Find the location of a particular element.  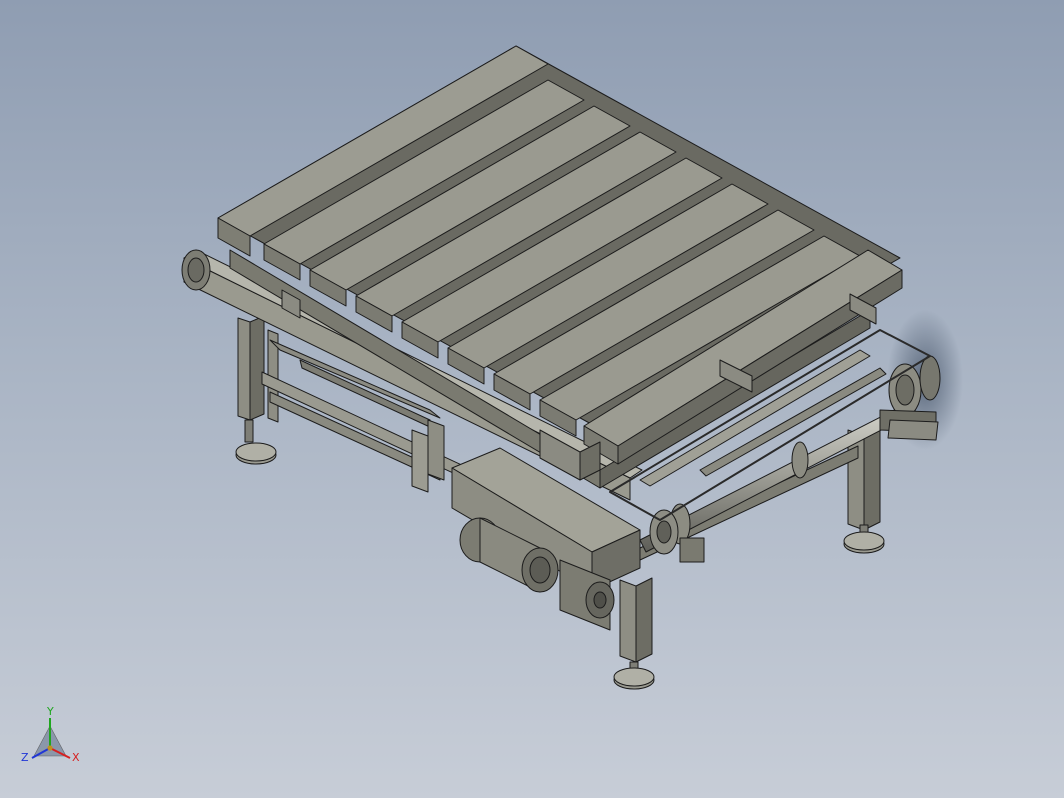

triad-origin is located at coordinates (50, 748).